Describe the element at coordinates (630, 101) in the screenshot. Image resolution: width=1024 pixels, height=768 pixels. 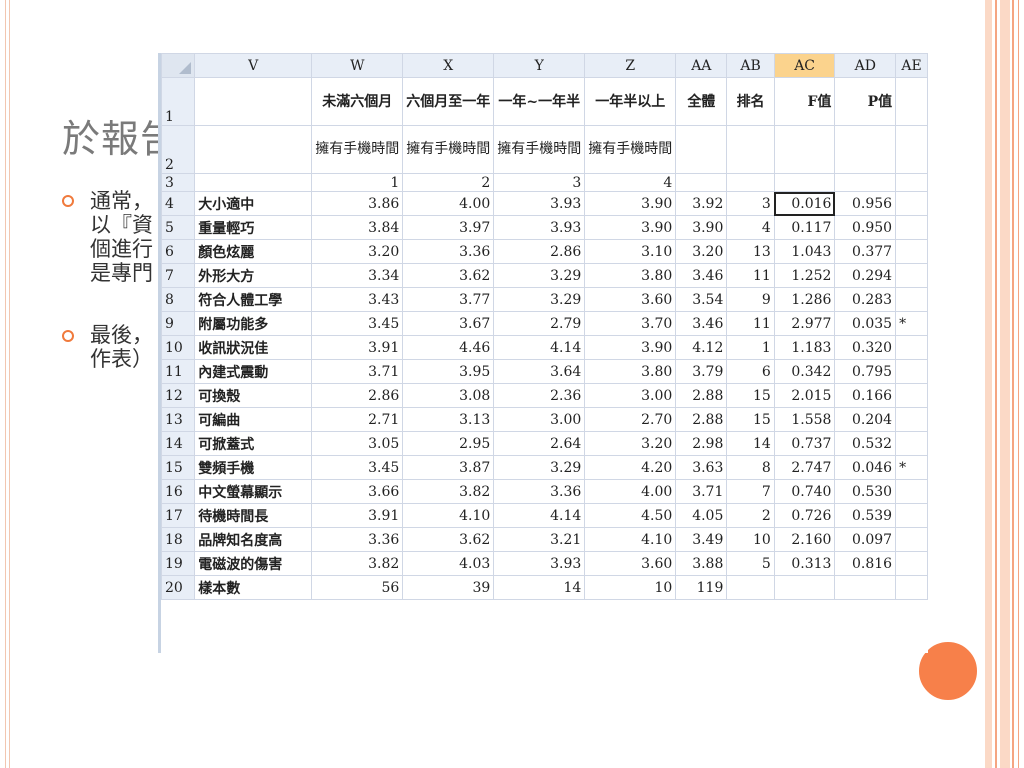
I see `header-cell: 一年半以上` at that location.